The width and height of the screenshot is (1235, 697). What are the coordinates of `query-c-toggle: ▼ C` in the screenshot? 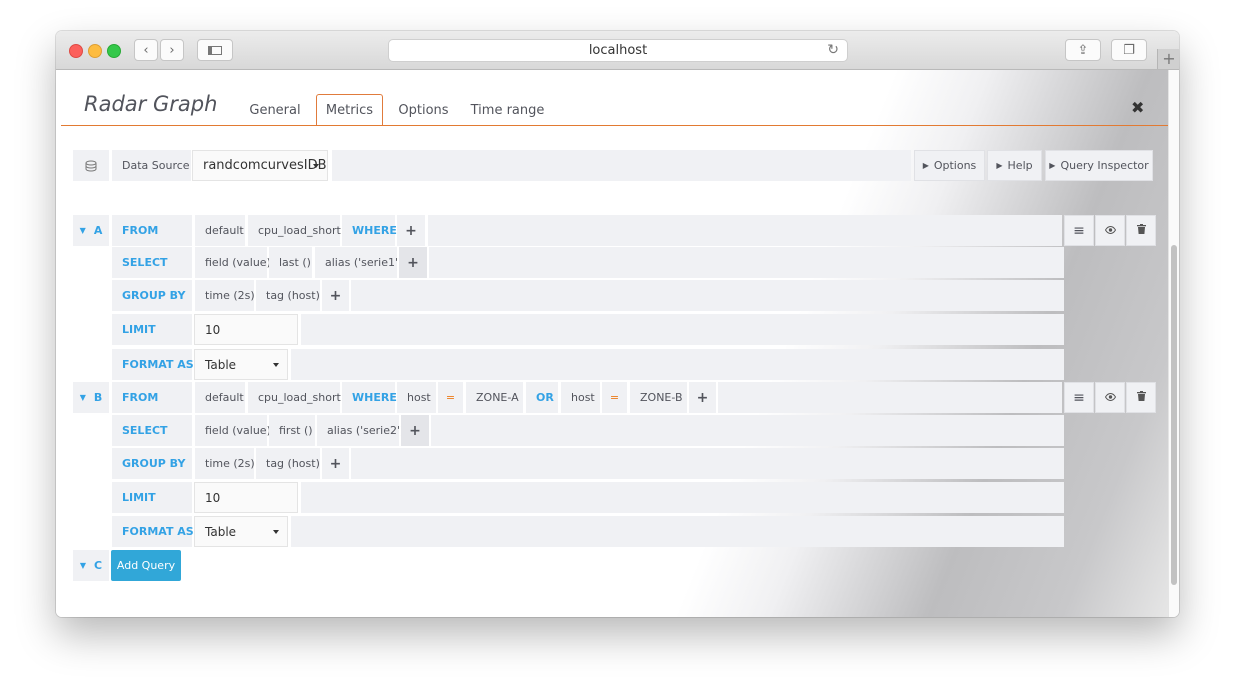 It's located at (91, 565).